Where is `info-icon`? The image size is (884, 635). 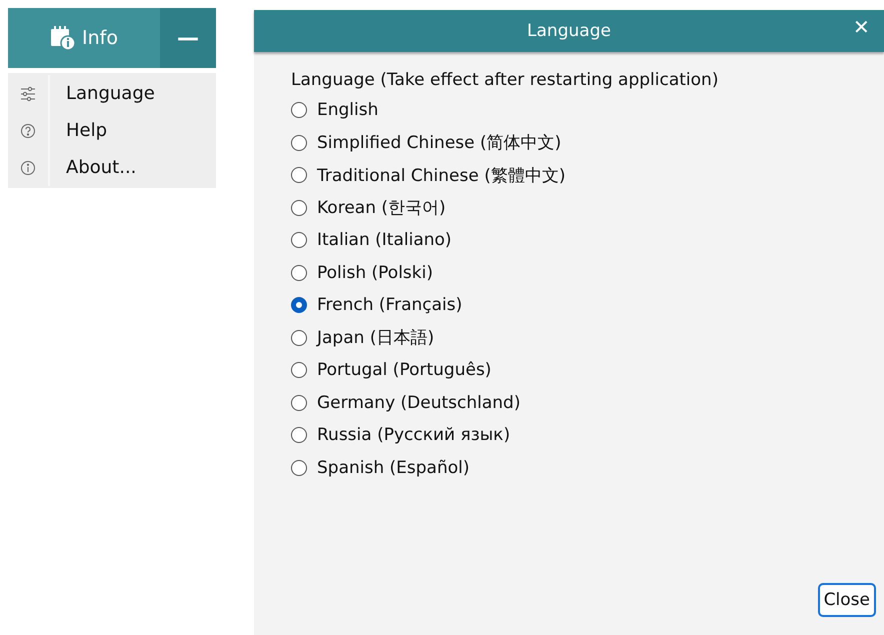
info-icon is located at coordinates (28, 168).